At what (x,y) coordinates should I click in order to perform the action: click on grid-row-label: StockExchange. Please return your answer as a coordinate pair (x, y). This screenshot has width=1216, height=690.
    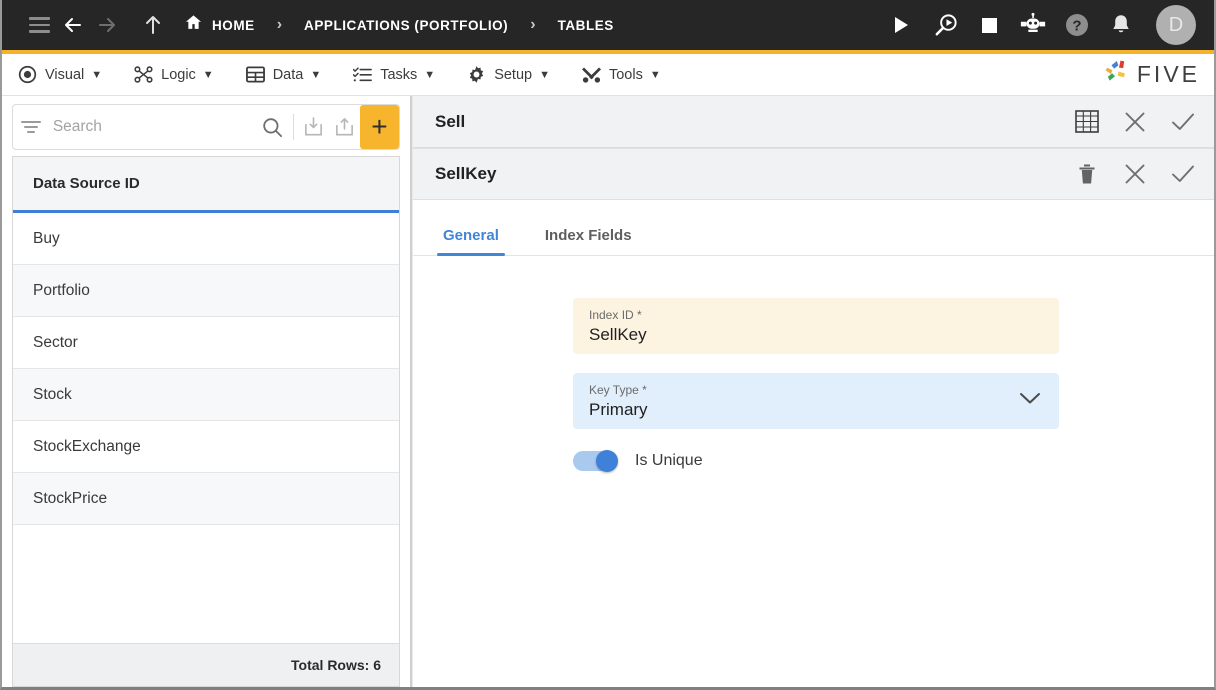
    Looking at the image, I should click on (87, 446).